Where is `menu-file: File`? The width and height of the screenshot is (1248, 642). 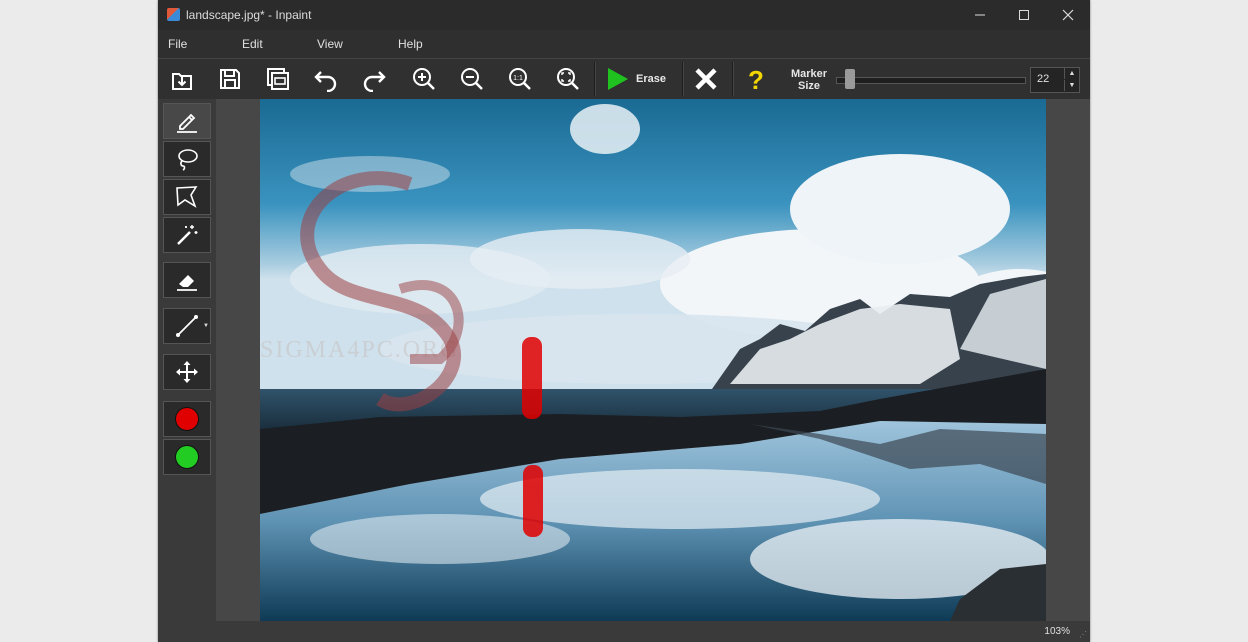
menu-file: File is located at coordinates (177, 44).